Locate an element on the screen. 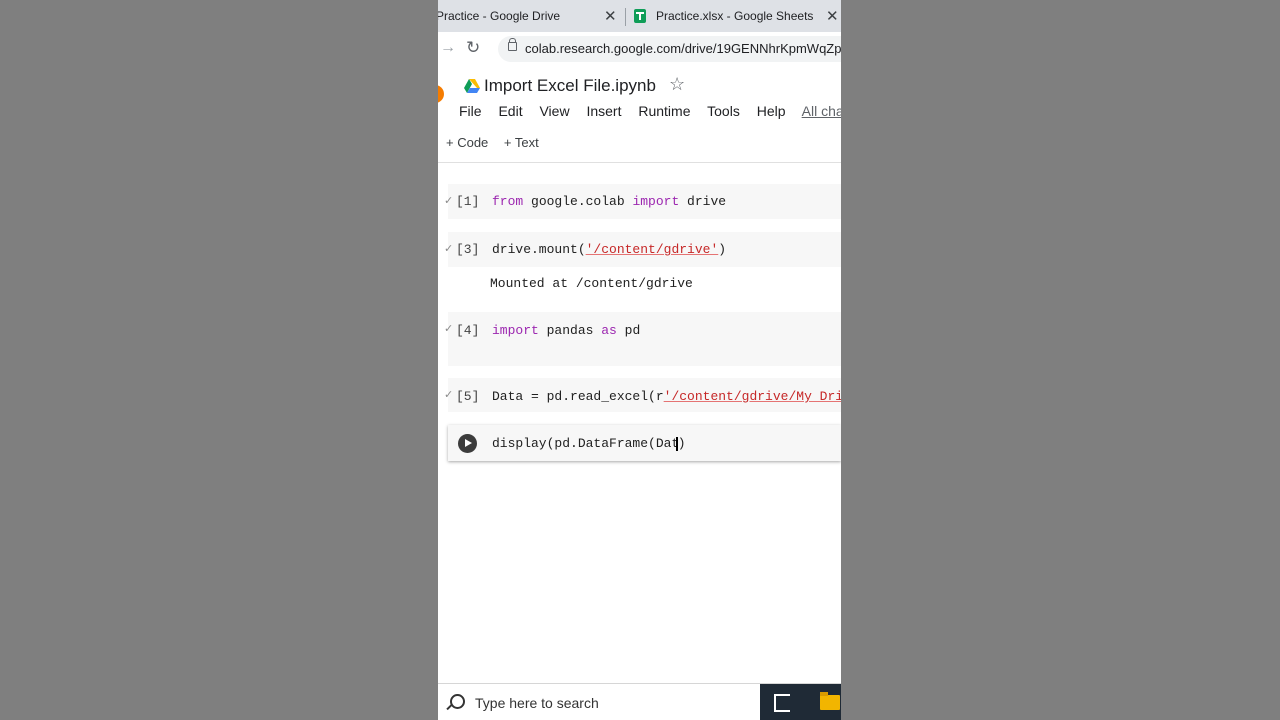 Image resolution: width=1280 pixels, height=720 pixels. menu-file: File is located at coordinates (470, 111).